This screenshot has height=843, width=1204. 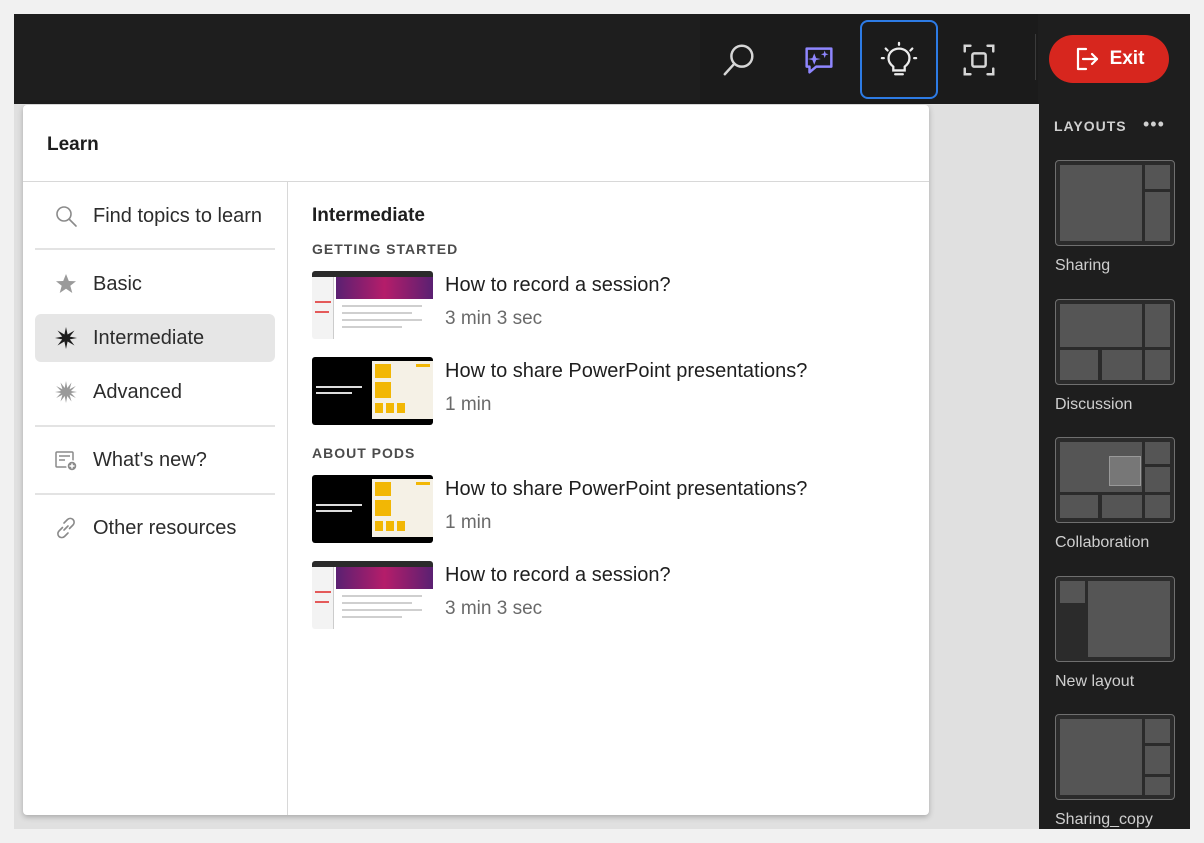 What do you see at coordinates (177, 215) in the screenshot?
I see `find-topics-placeholder: Find topics to learn` at bounding box center [177, 215].